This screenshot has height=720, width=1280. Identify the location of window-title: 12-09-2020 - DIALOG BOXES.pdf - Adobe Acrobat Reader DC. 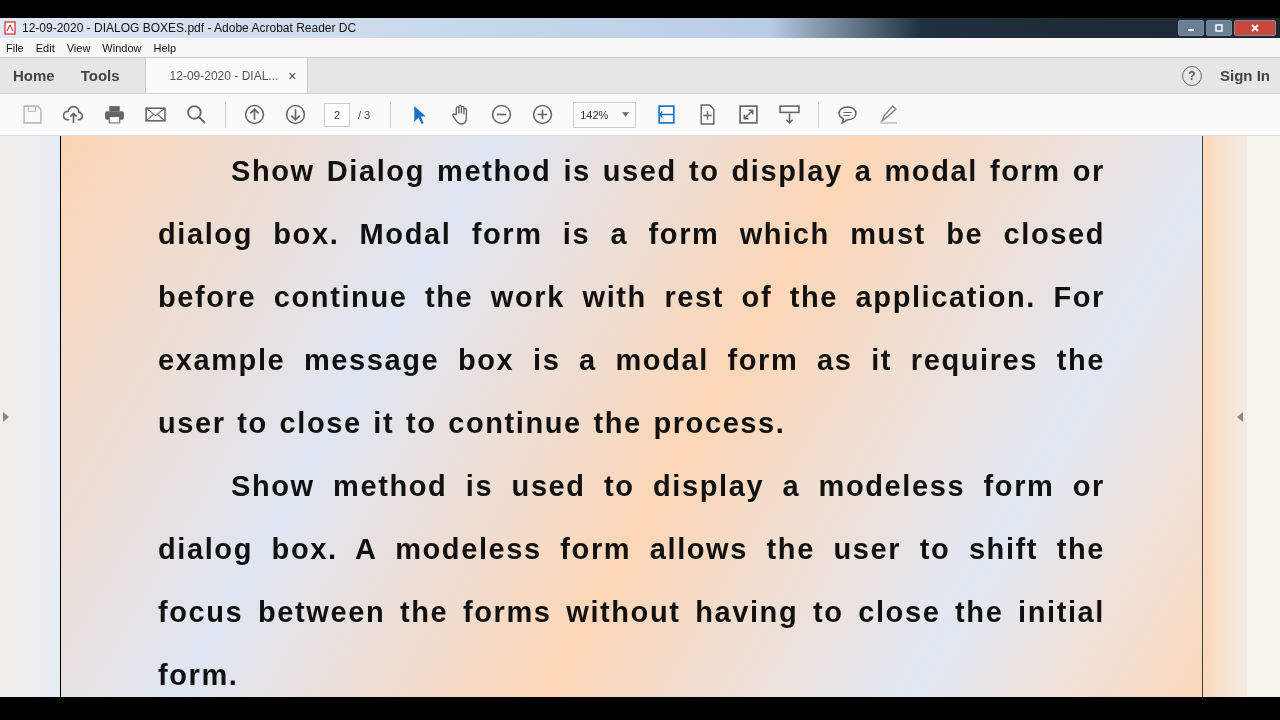
(189, 28).